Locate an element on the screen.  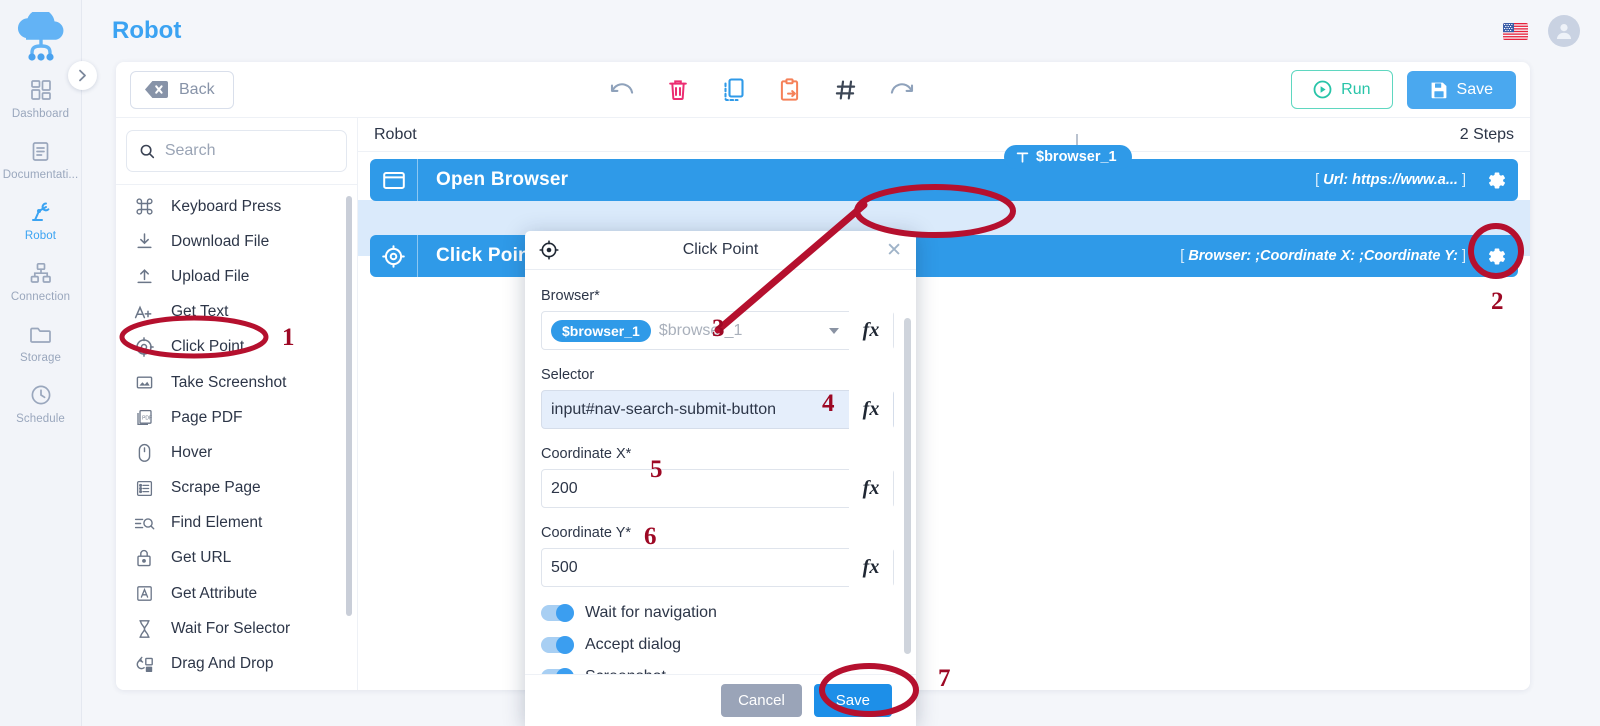
save-button-label: Save is located at coordinates (1474, 89).